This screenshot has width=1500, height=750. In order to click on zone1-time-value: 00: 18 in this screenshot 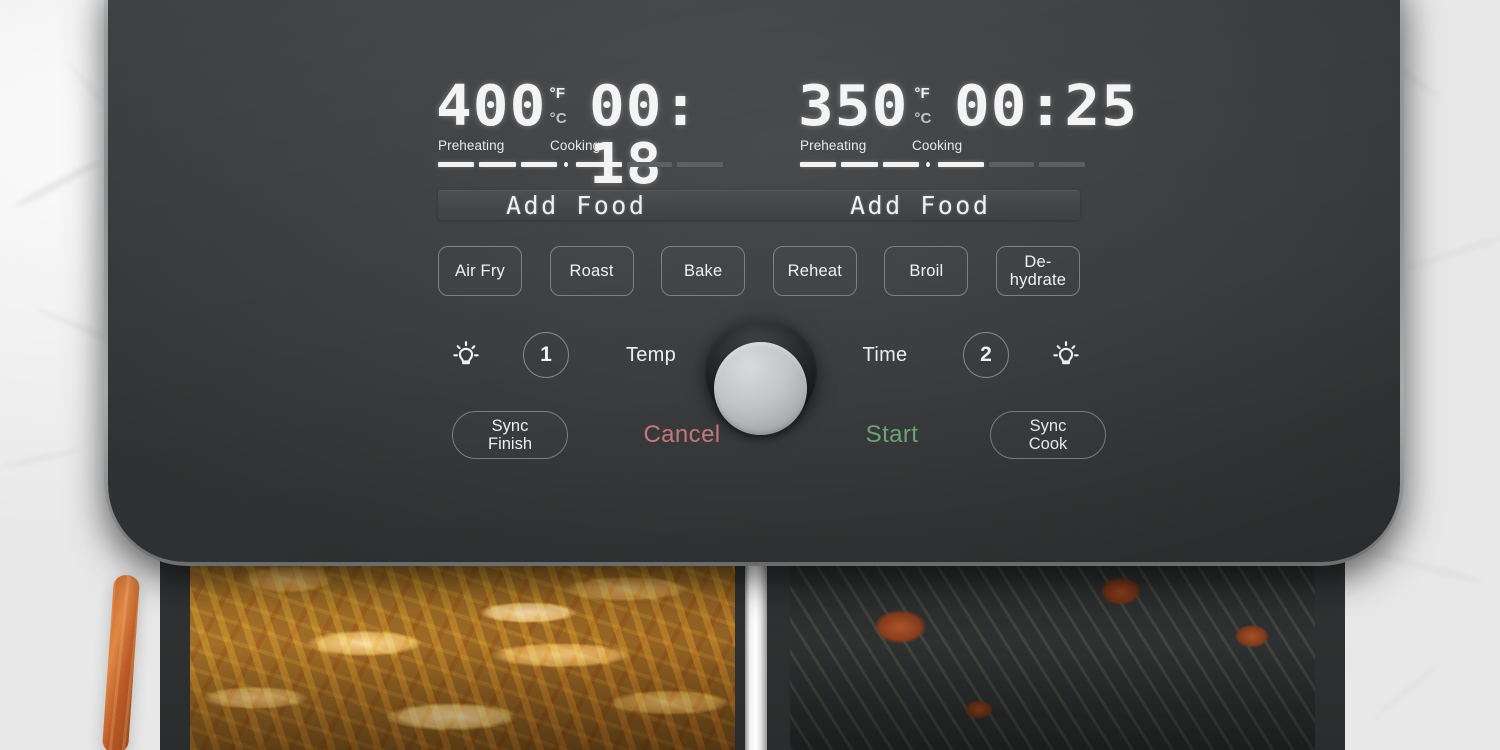, I will do `click(644, 135)`.